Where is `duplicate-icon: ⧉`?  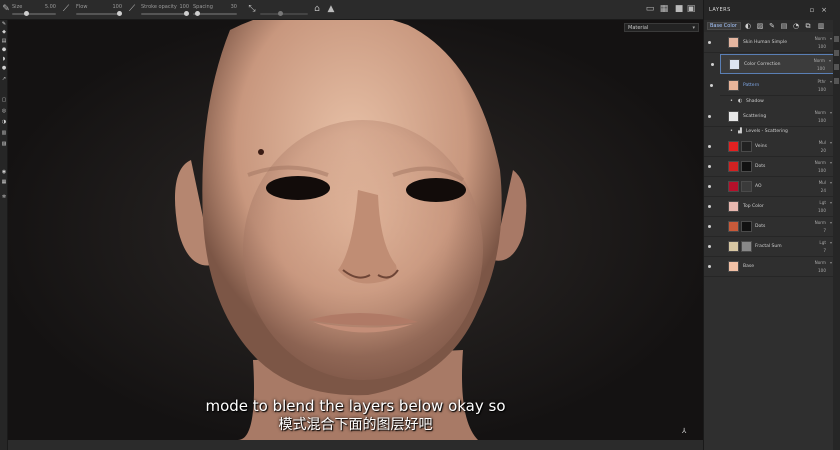 duplicate-icon: ⧉ is located at coordinates (808, 26).